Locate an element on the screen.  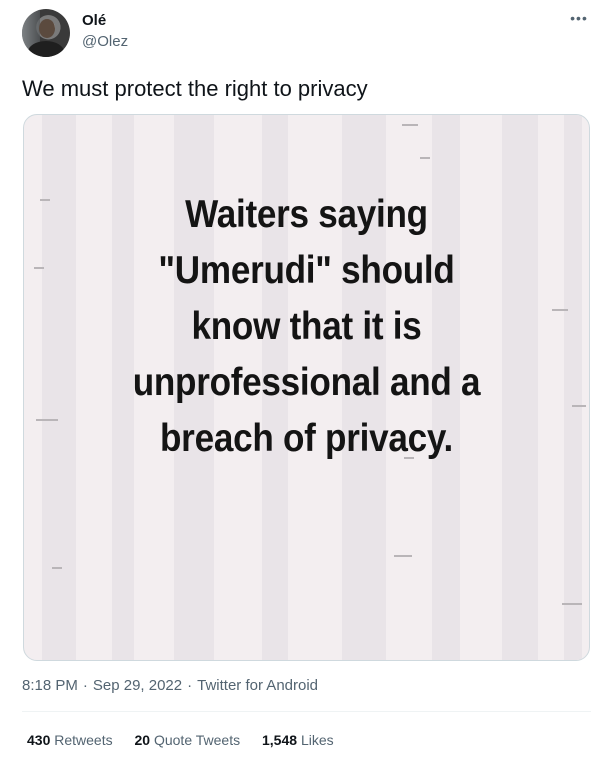
likes-count: 1,548 is located at coordinates (280, 740).